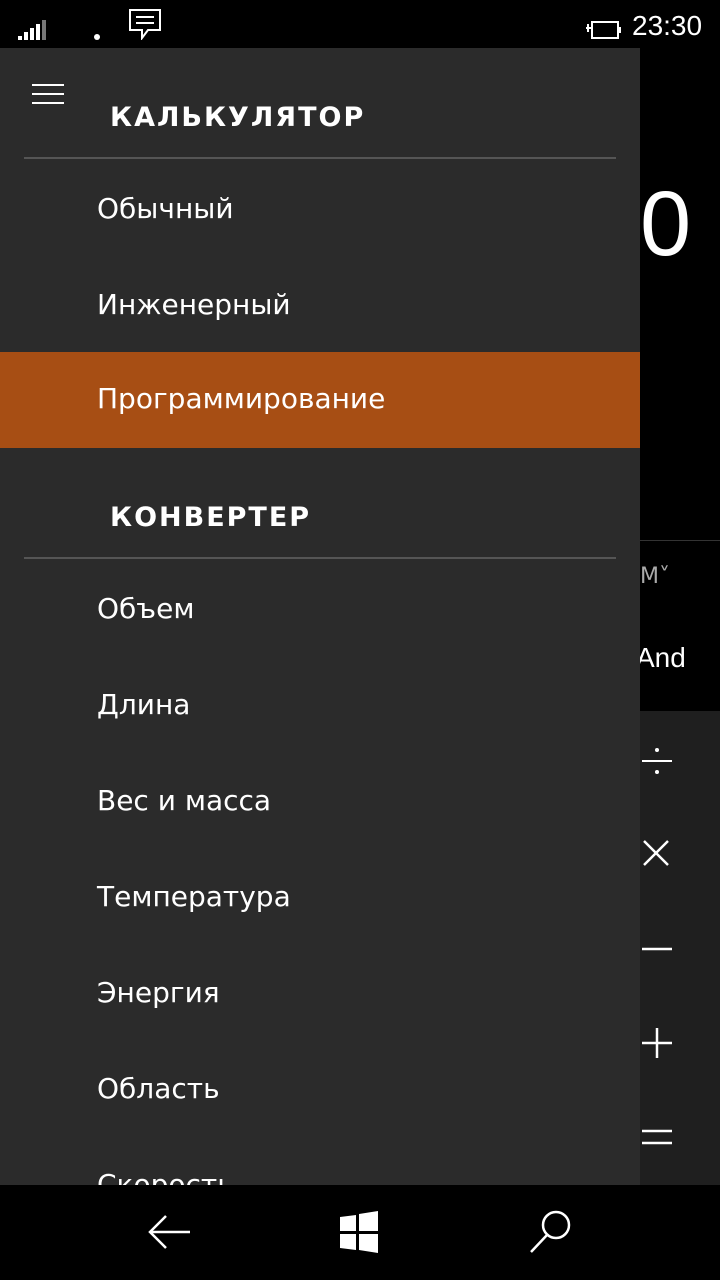 This screenshot has width=720, height=1280. I want to click on calculator-display: 0, so click(666, 224).